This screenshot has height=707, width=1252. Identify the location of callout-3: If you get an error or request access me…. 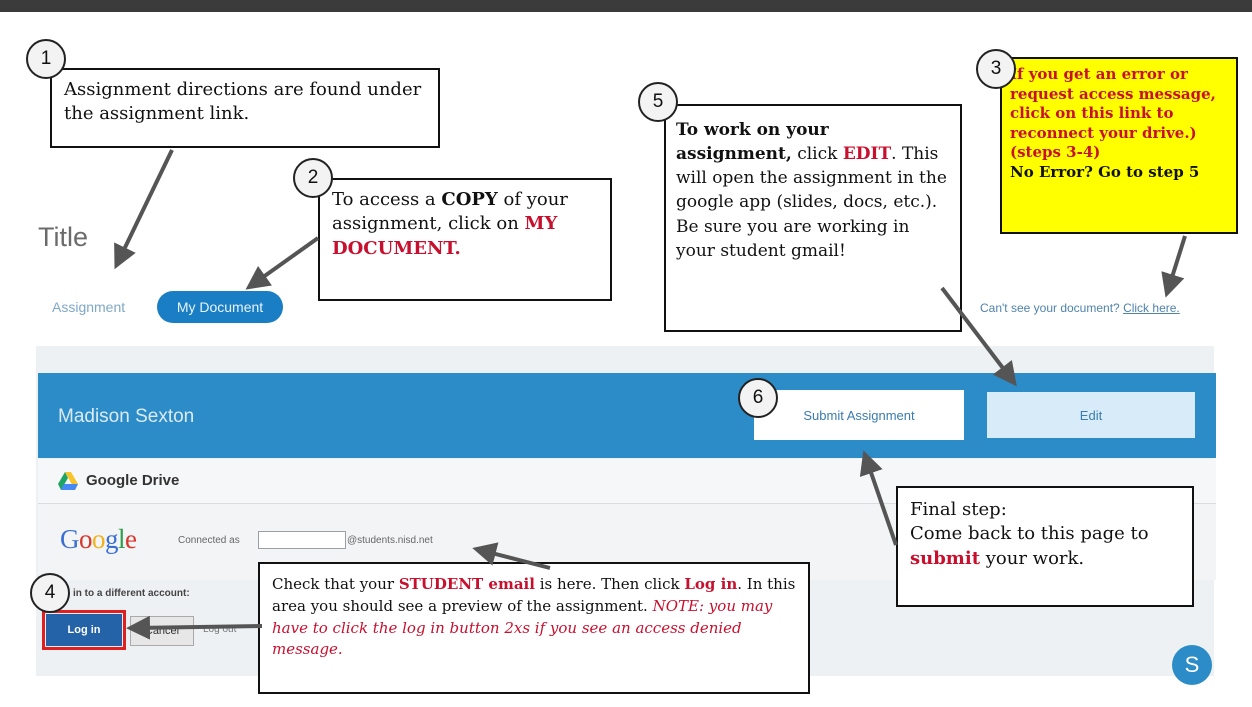
(1119, 145).